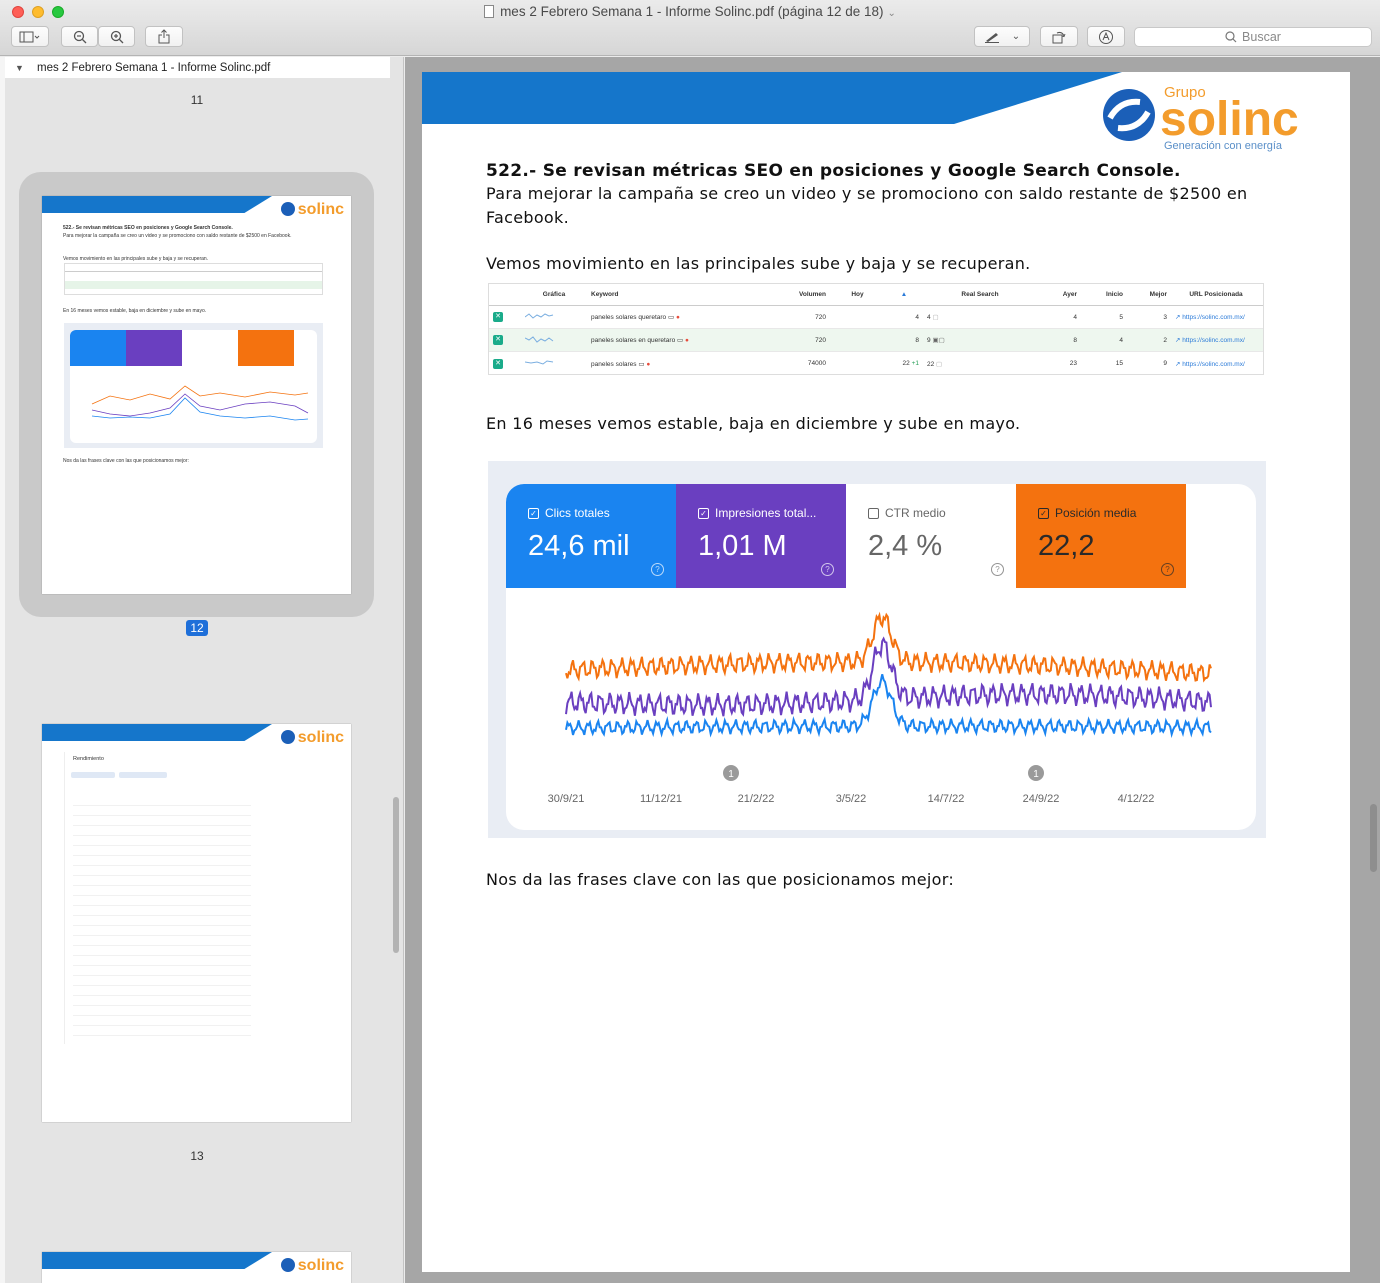  Describe the element at coordinates (1101, 536) in the screenshot. I see `metric-position: ✓ Posición media 22,2 ?` at that location.